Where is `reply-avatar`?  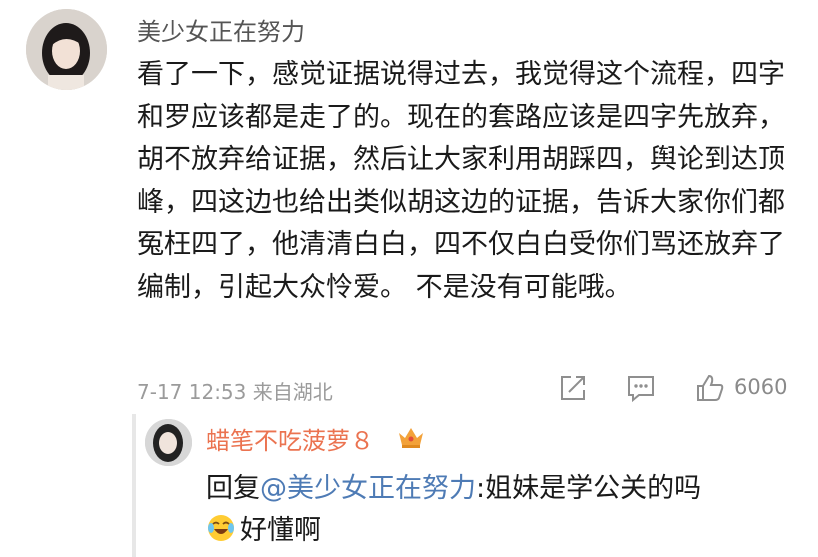 reply-avatar is located at coordinates (168, 442).